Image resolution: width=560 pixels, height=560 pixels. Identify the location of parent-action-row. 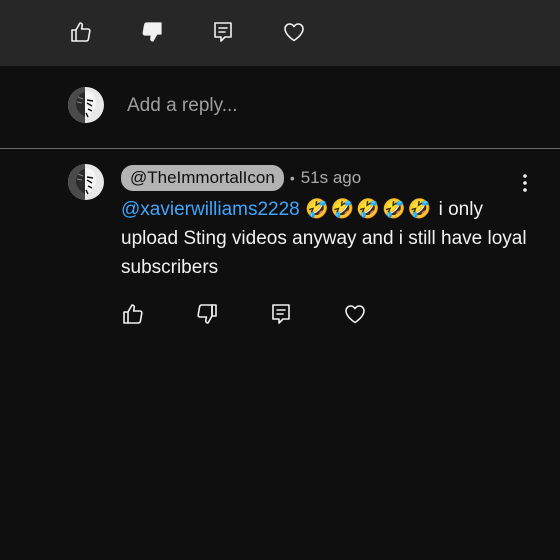
(210, 32).